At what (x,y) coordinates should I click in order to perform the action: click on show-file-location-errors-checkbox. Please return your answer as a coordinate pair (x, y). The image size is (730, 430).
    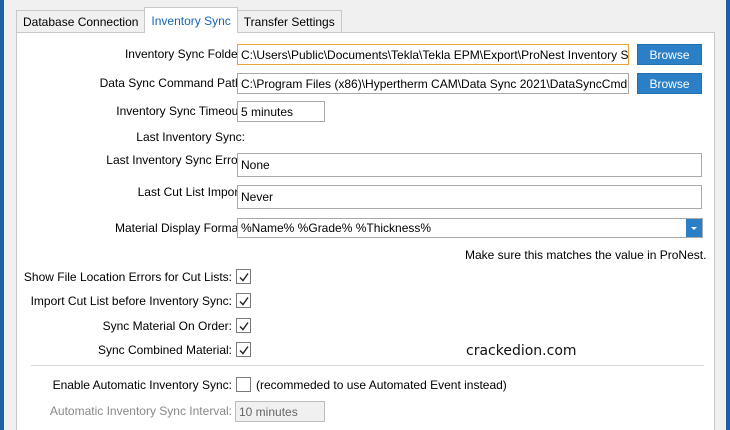
    Looking at the image, I should click on (243, 276).